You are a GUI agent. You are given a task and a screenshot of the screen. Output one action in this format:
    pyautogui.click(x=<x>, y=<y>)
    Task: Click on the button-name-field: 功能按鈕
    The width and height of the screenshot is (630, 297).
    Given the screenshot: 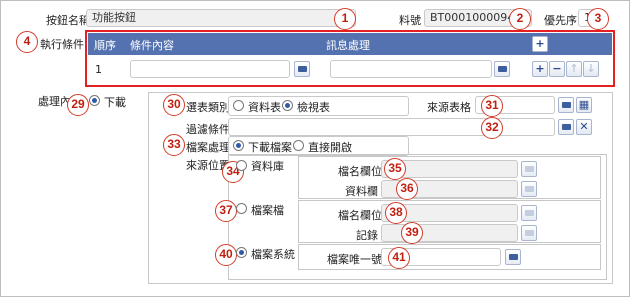 What is the action you would take?
    pyautogui.click(x=221, y=18)
    